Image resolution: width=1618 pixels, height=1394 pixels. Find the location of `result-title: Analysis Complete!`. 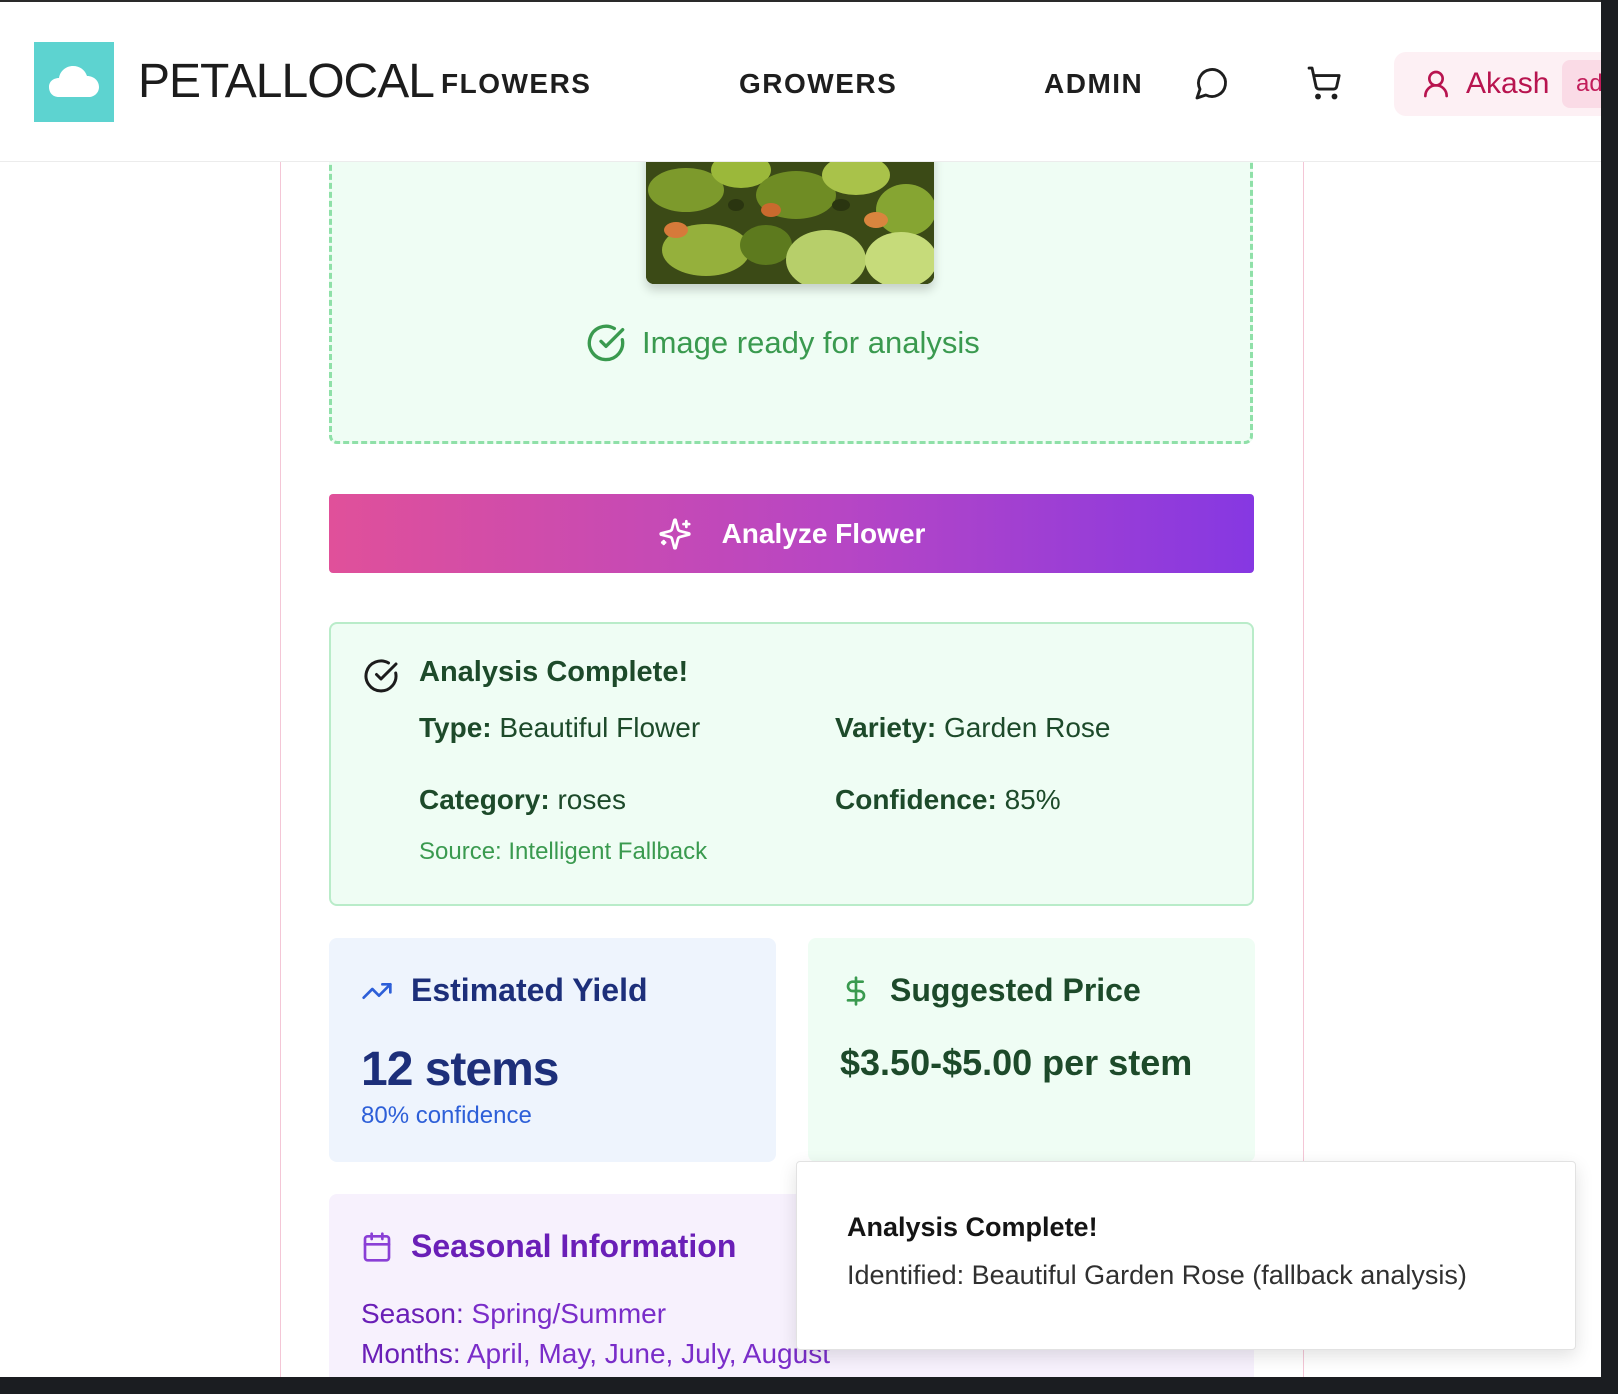

result-title: Analysis Complete! is located at coordinates (554, 672).